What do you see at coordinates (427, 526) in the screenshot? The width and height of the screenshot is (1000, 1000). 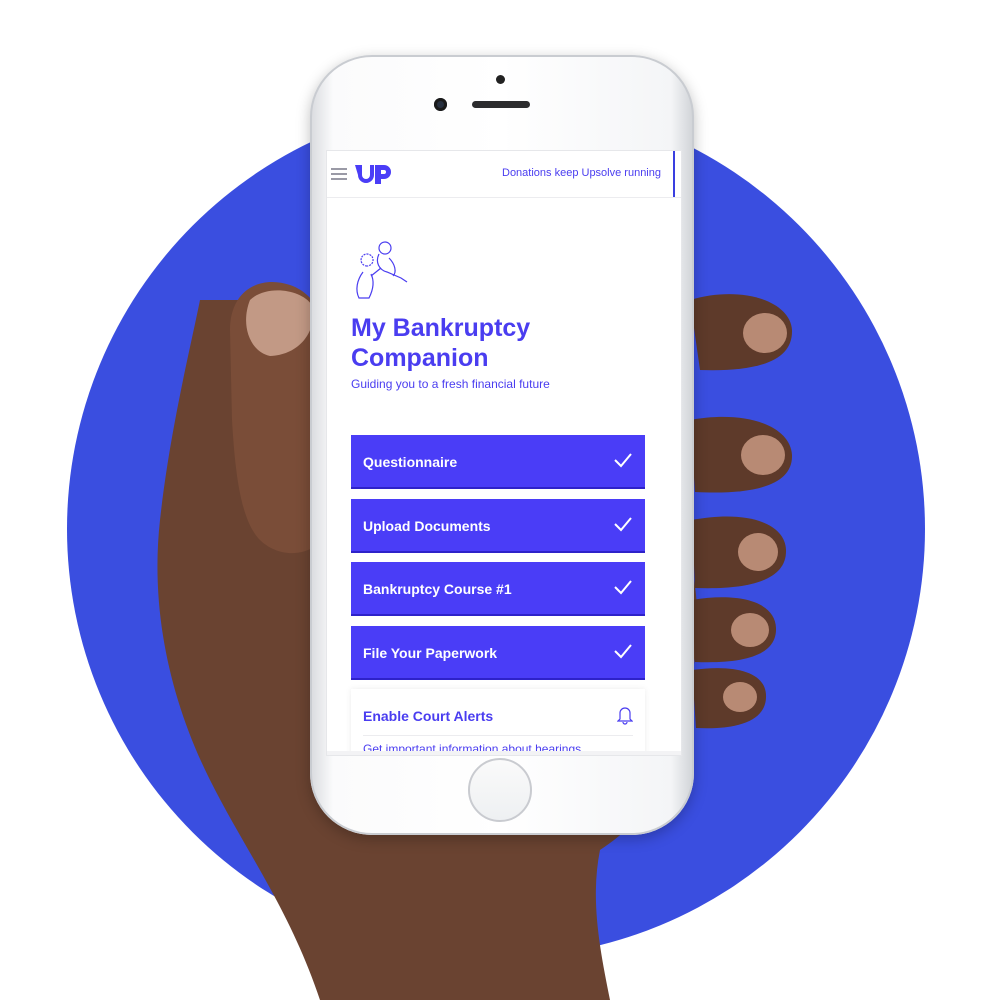 I see `step-label: Upload Documents` at bounding box center [427, 526].